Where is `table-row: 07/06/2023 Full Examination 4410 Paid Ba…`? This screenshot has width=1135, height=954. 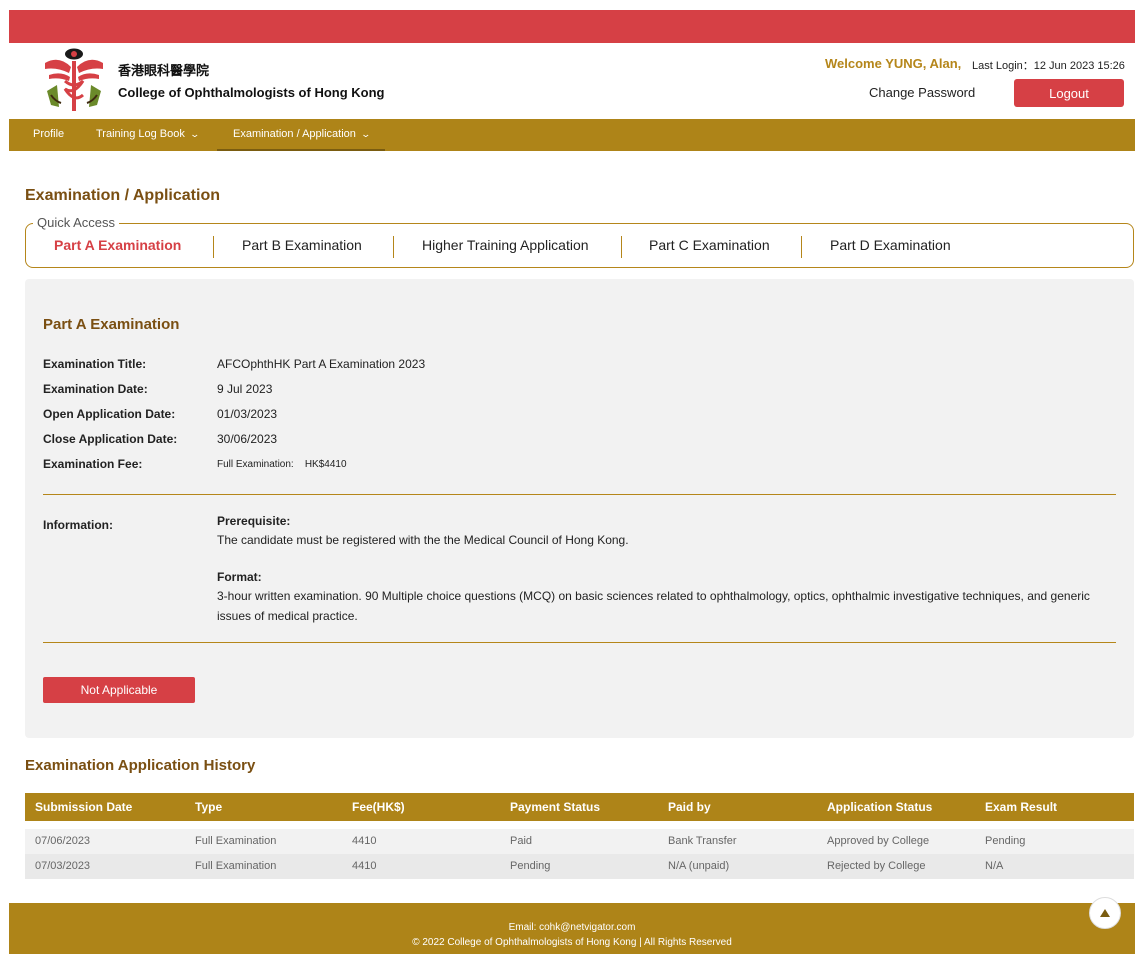
table-row: 07/06/2023 Full Examination 4410 Paid Ba… is located at coordinates (579, 841).